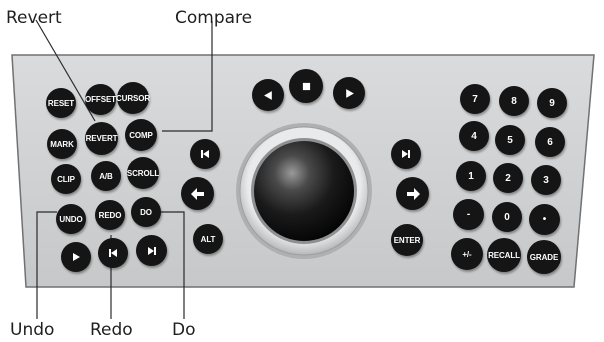 Image resolution: width=604 pixels, height=342 pixels. I want to click on undo-button: UNDO, so click(71, 219).